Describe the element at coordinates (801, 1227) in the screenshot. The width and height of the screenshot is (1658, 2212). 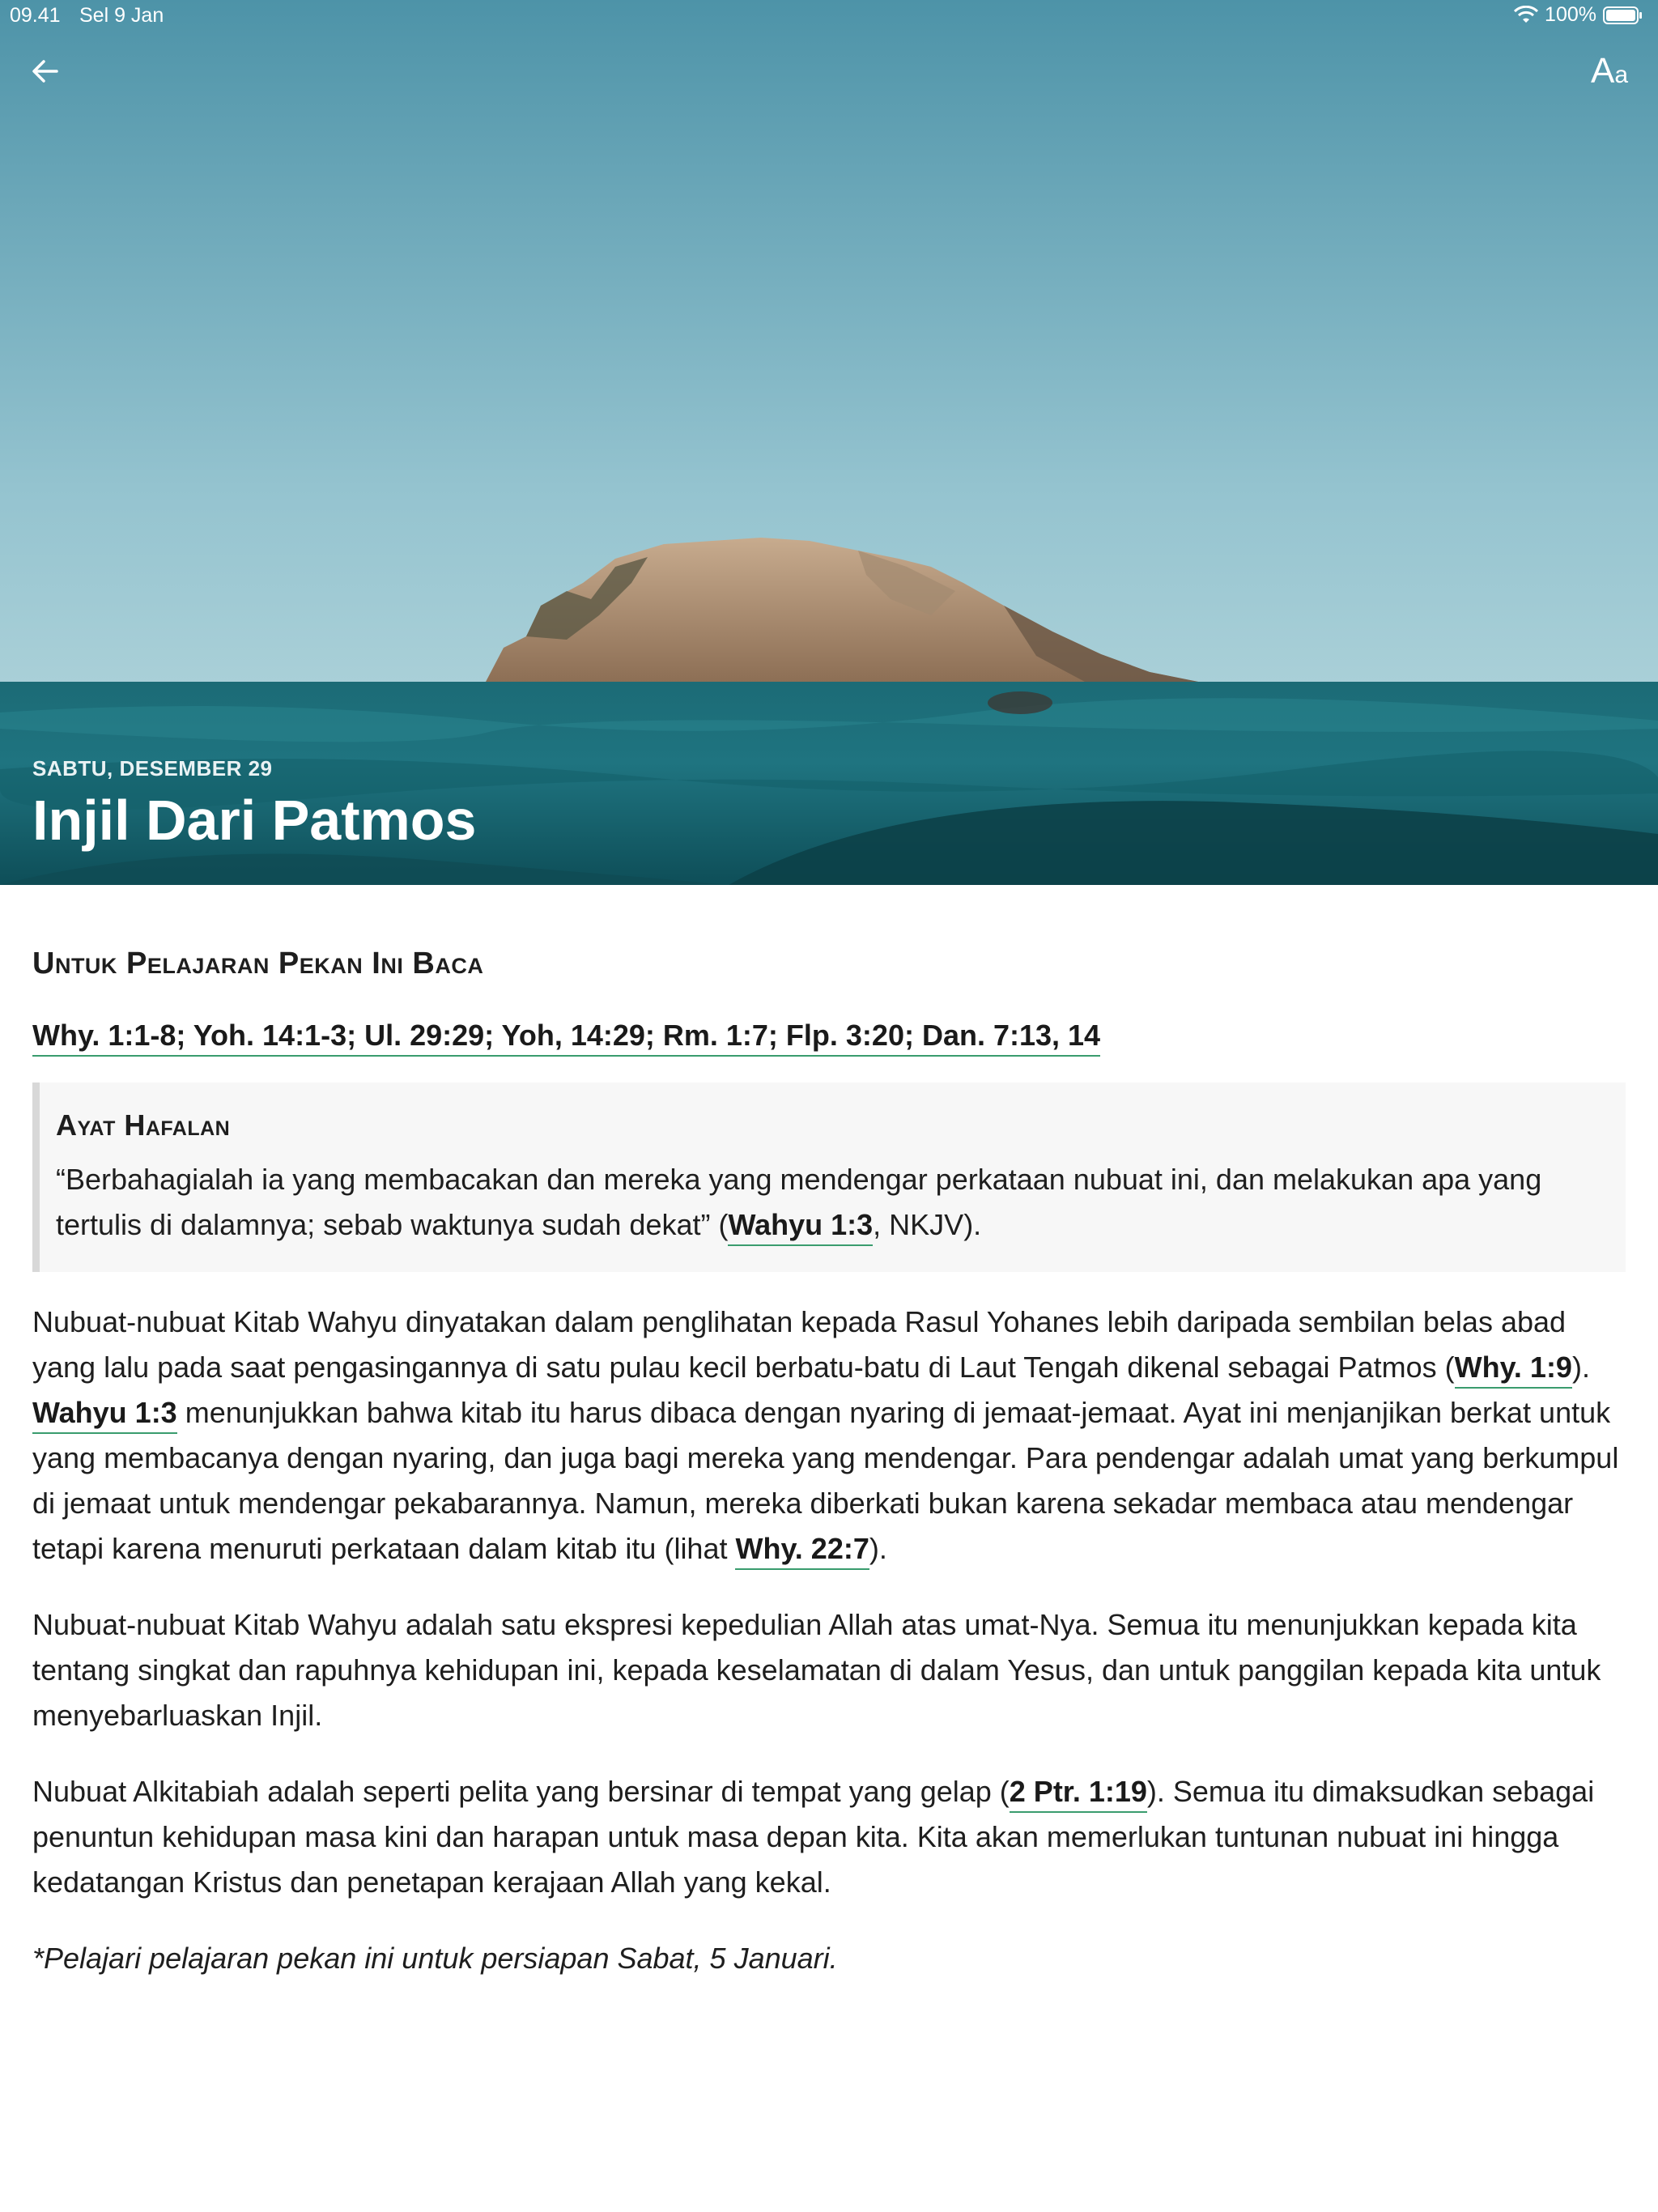
I see `memory-verse-ref-link: Wahyu 1:3` at that location.